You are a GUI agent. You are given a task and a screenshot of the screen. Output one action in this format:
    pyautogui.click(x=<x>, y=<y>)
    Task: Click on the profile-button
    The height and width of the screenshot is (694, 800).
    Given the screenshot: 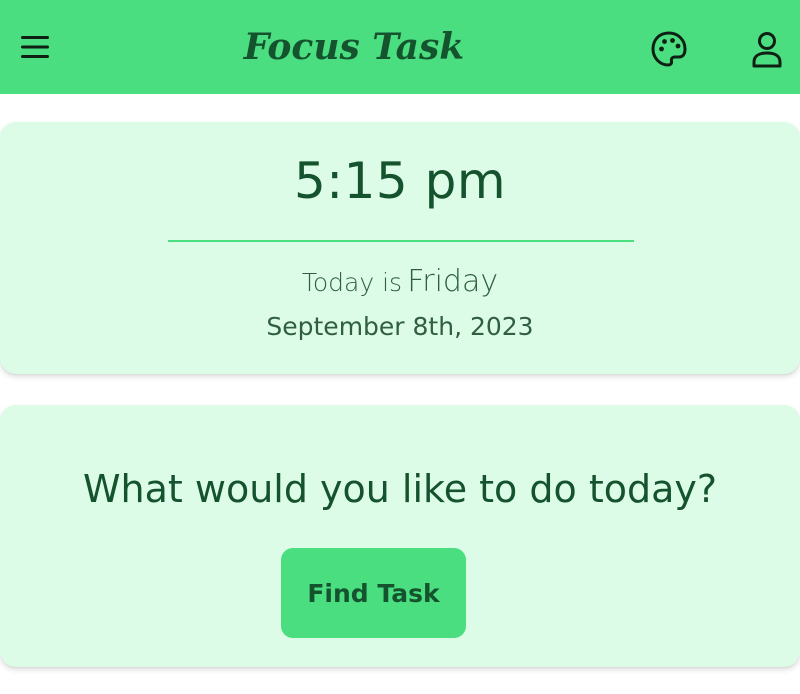 What is the action you would take?
    pyautogui.click(x=767, y=49)
    